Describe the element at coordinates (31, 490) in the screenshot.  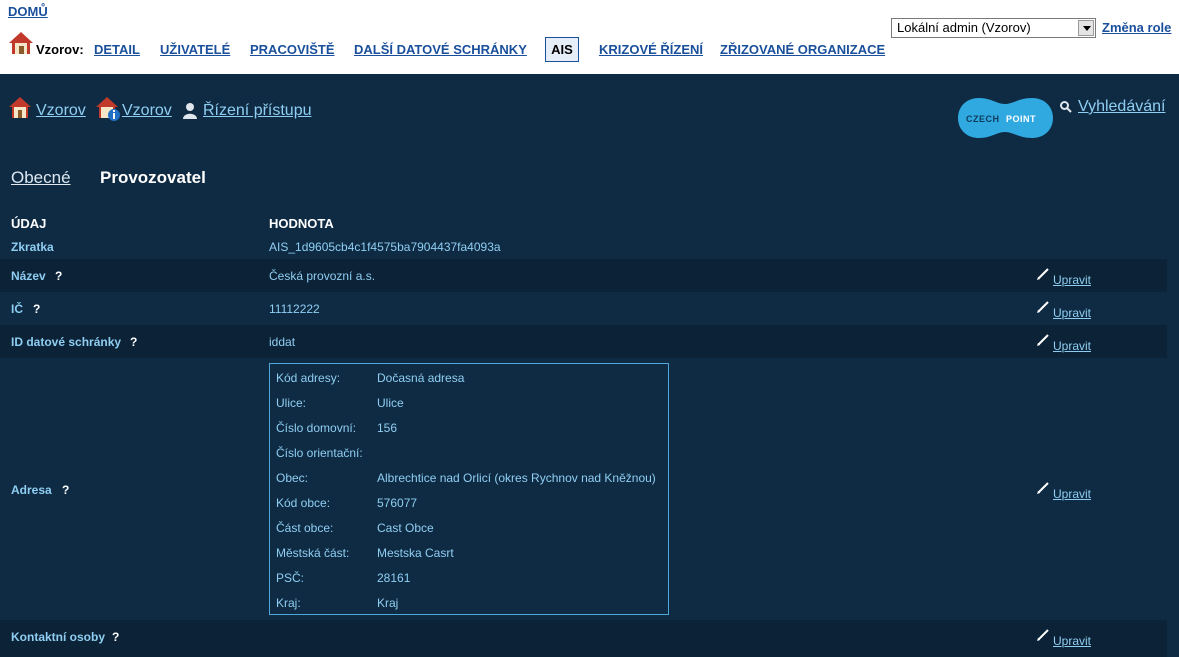
I see `row-label: Adresa` at that location.